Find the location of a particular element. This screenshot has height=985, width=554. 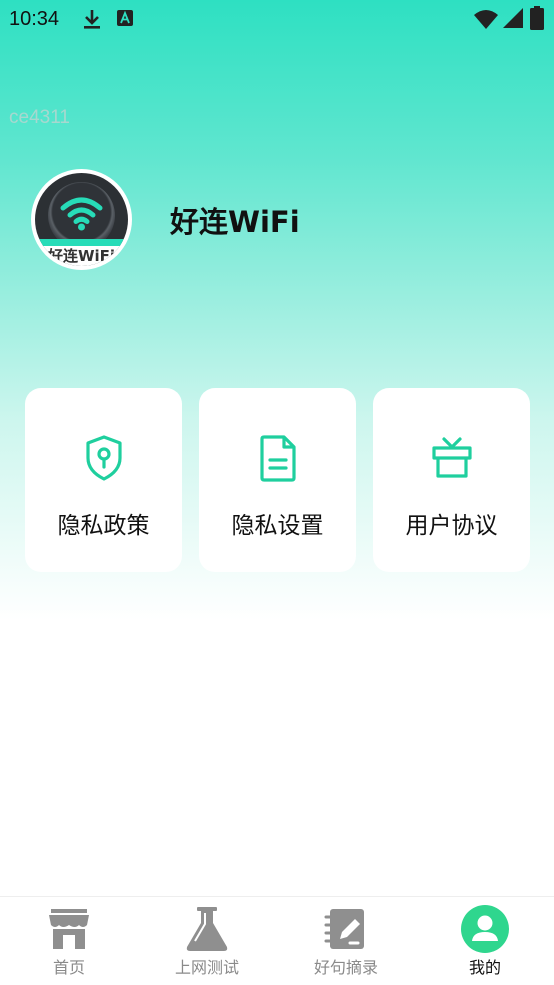

tab-home-label: 首页 is located at coordinates (68, 967).